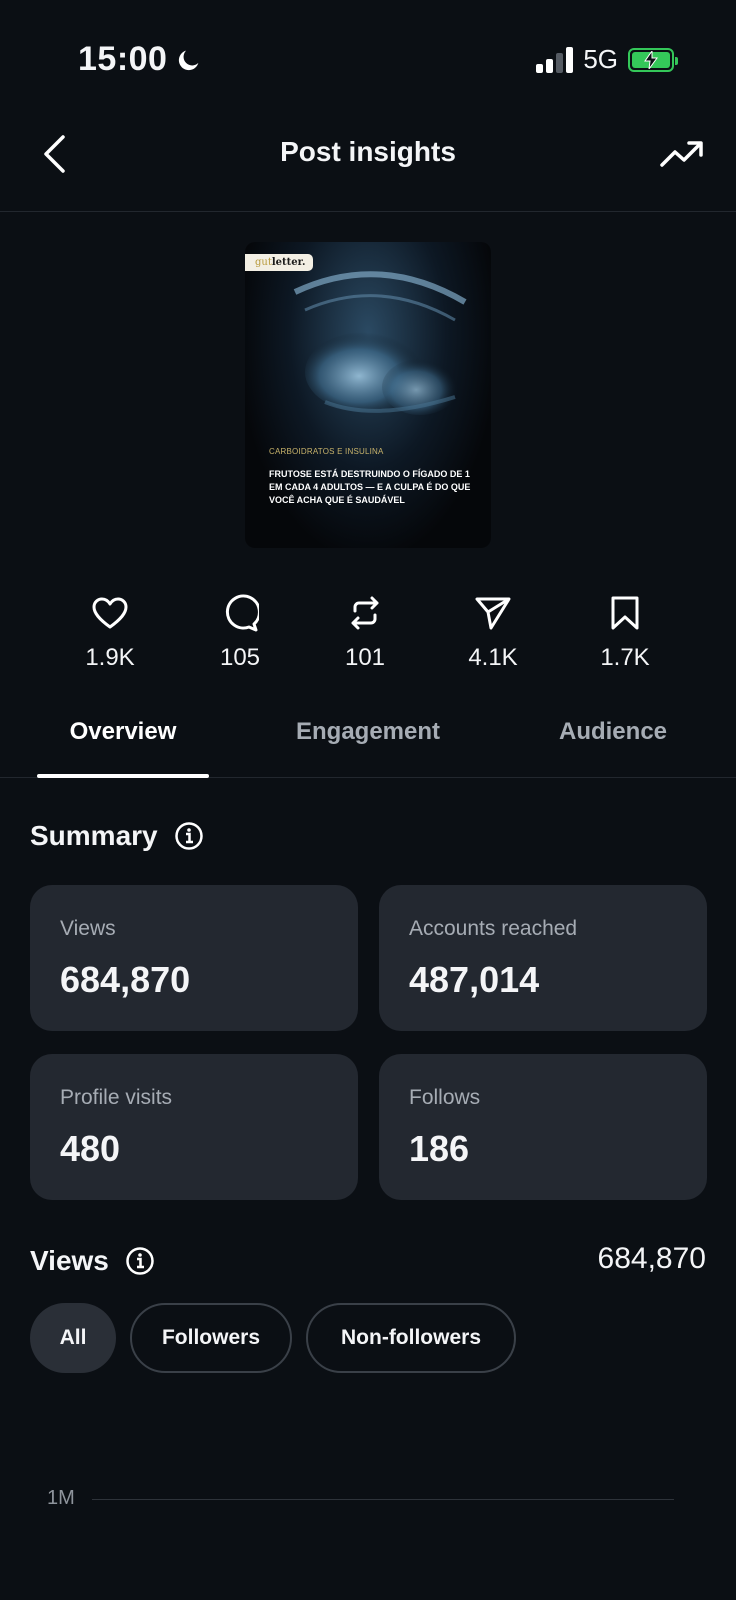  What do you see at coordinates (125, 979) in the screenshot?
I see `views-card-value: 684,870` at bounding box center [125, 979].